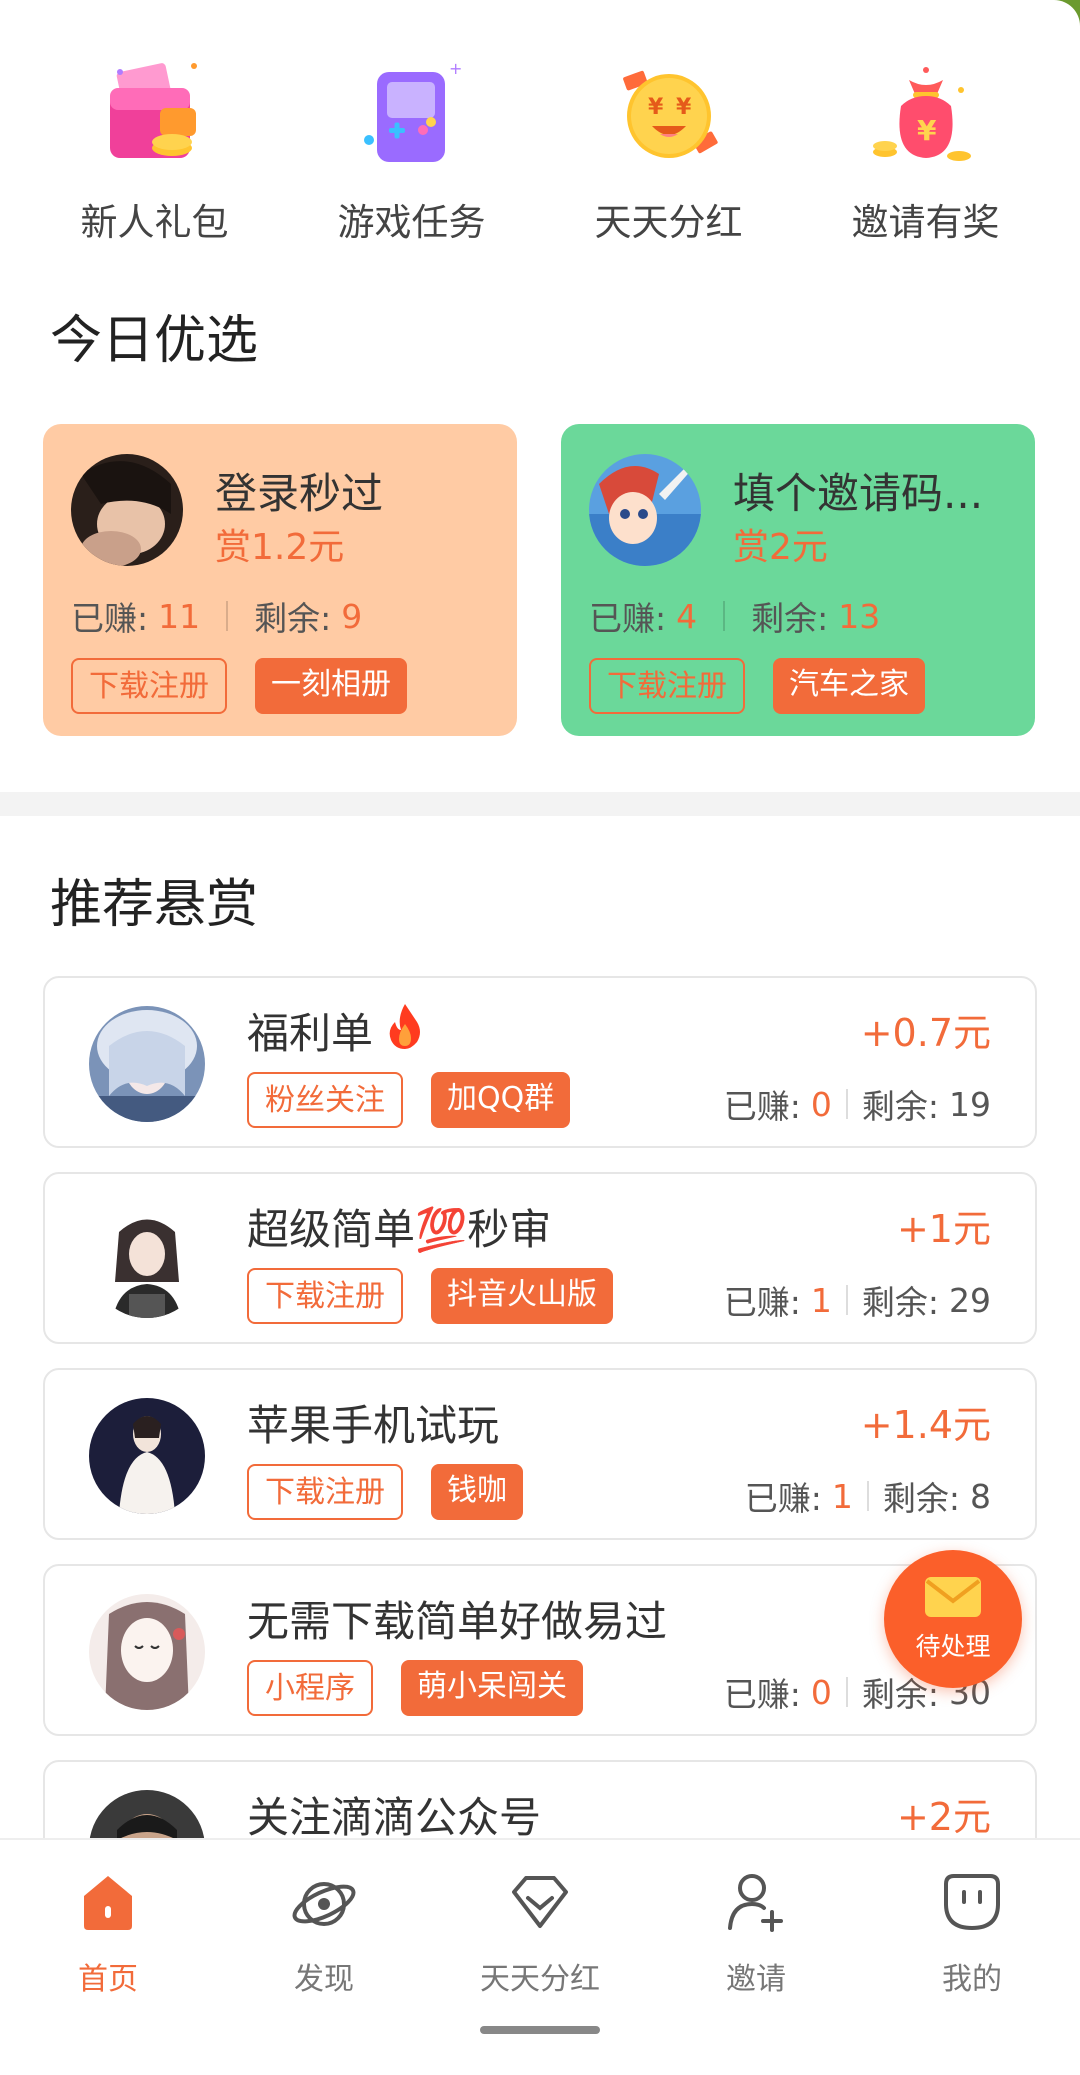 This screenshot has width=1080, height=2075. What do you see at coordinates (868, 1496) in the screenshot?
I see `reward-item-stats: 已赚: 1 剩余: 8` at bounding box center [868, 1496].